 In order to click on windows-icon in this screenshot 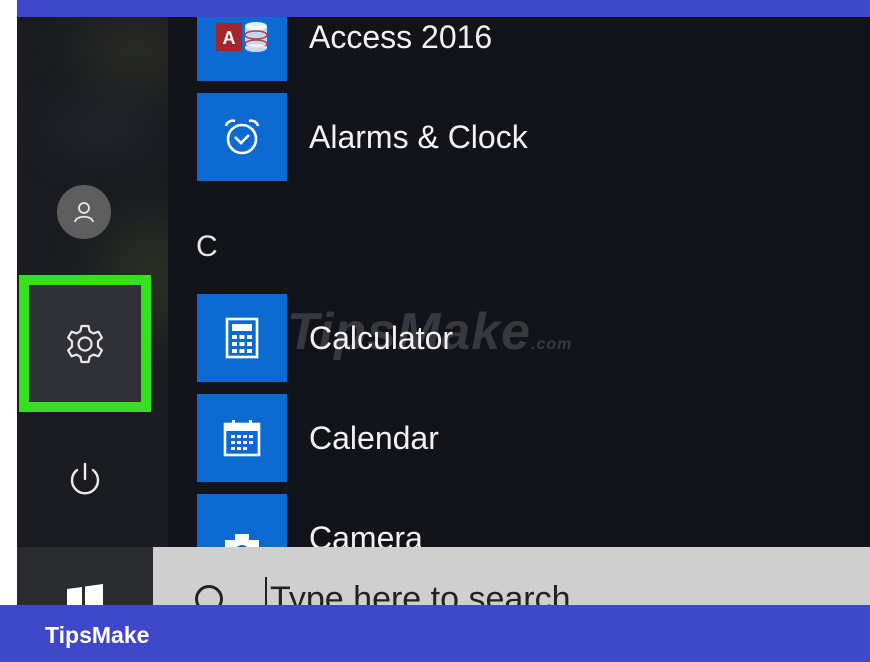, I will do `click(85, 594)`.